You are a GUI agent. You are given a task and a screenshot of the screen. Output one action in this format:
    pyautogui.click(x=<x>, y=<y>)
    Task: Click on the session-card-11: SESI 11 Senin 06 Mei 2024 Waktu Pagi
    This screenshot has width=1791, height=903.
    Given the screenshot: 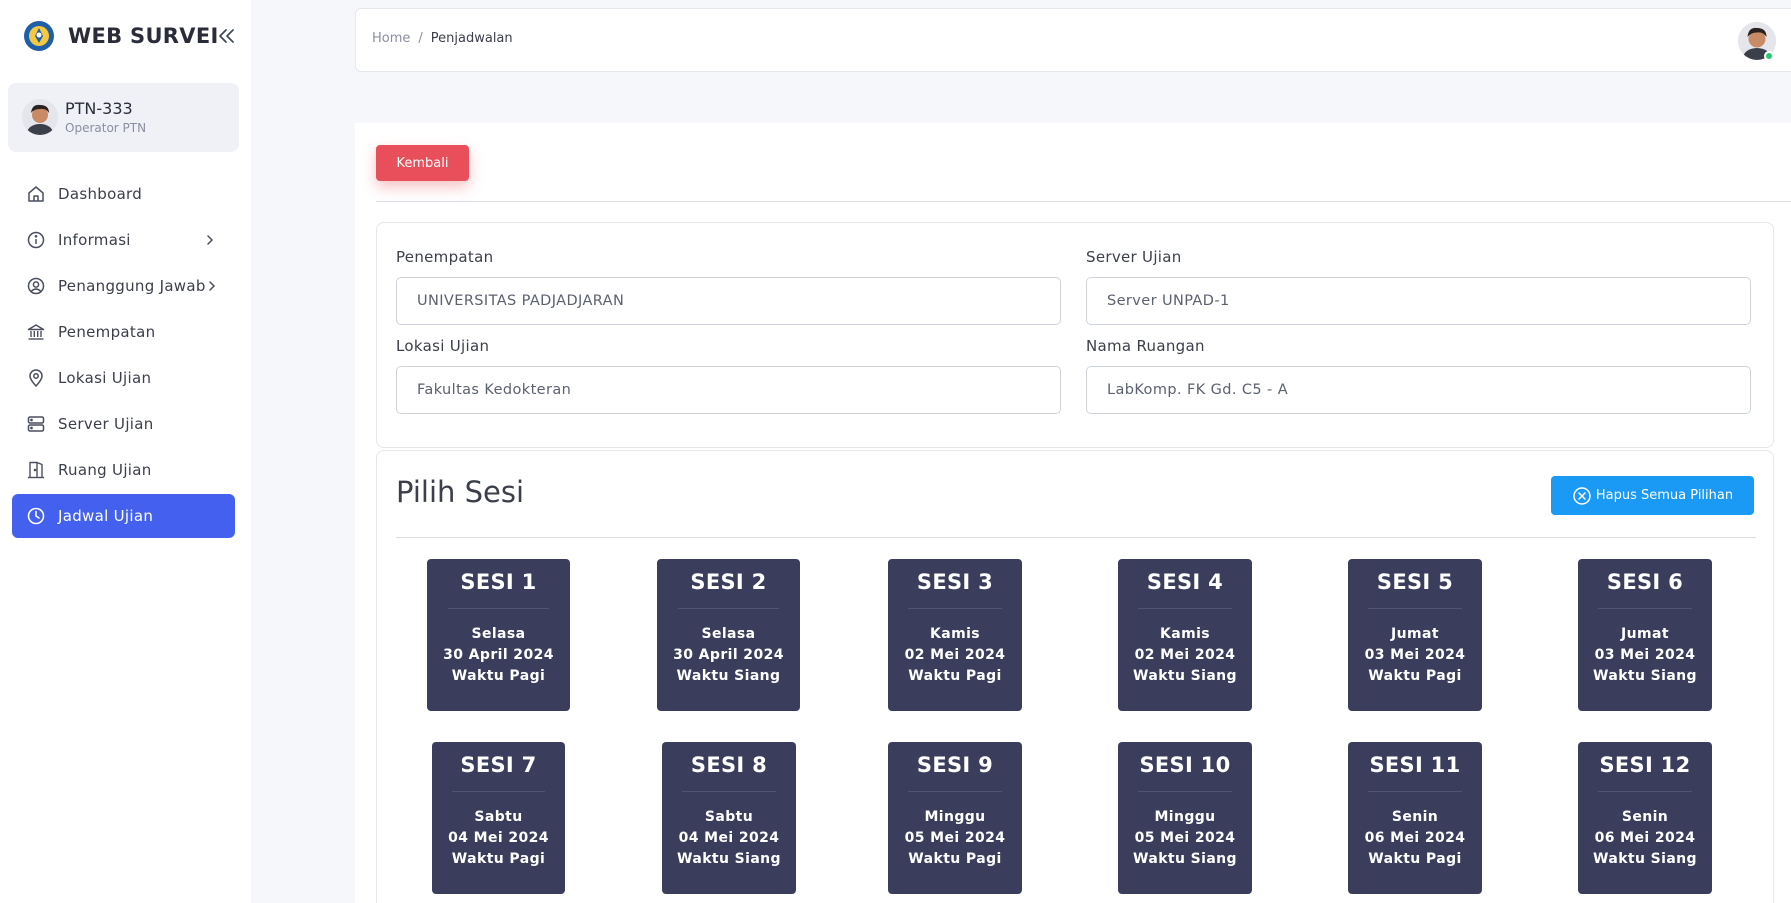 What is the action you would take?
    pyautogui.click(x=1415, y=818)
    